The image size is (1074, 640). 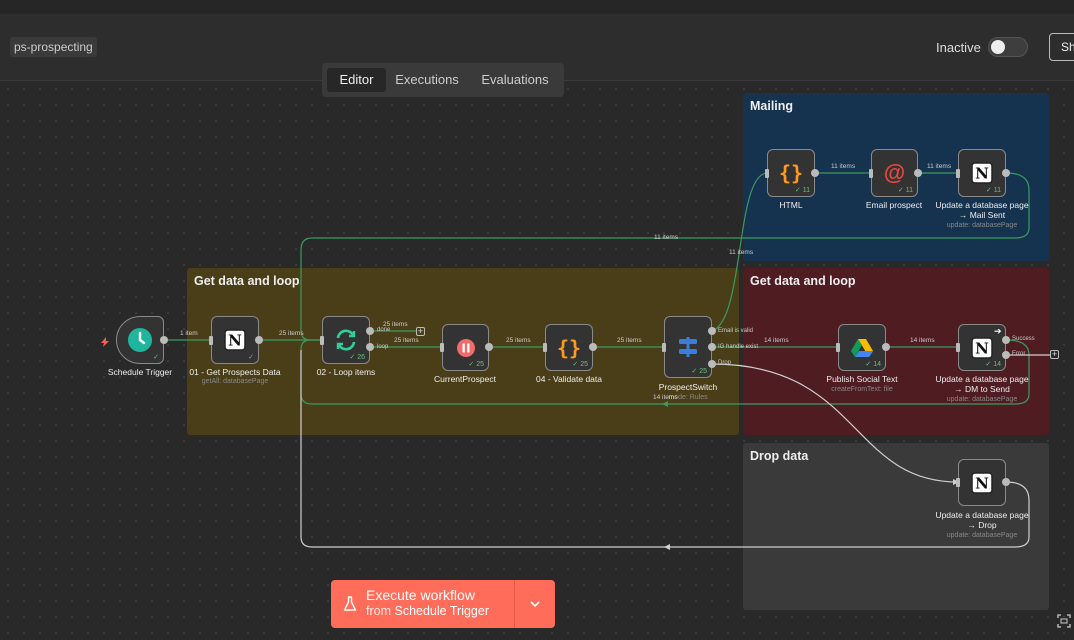 What do you see at coordinates (427, 80) in the screenshot?
I see `tab-executions: Executions` at bounding box center [427, 80].